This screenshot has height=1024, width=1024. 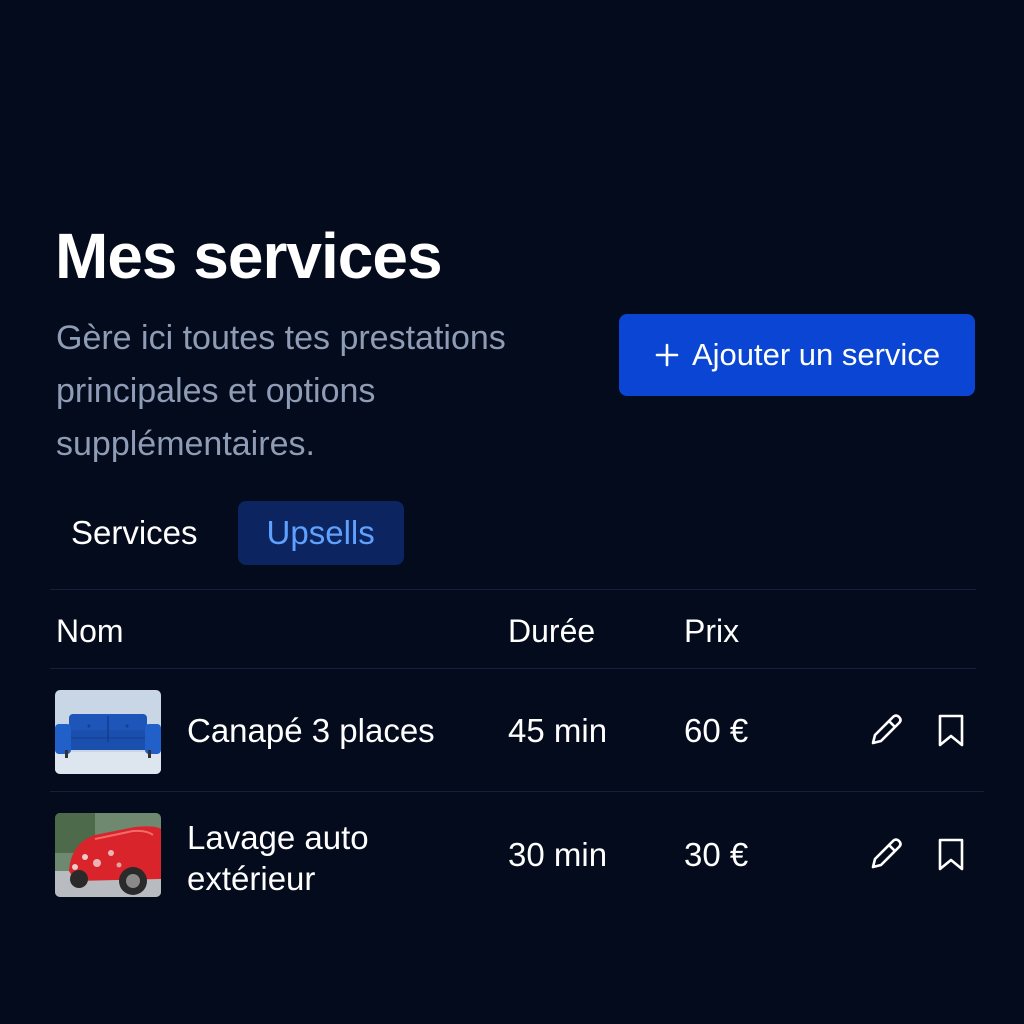 What do you see at coordinates (552, 631) in the screenshot?
I see `column-header-duration: Durée` at bounding box center [552, 631].